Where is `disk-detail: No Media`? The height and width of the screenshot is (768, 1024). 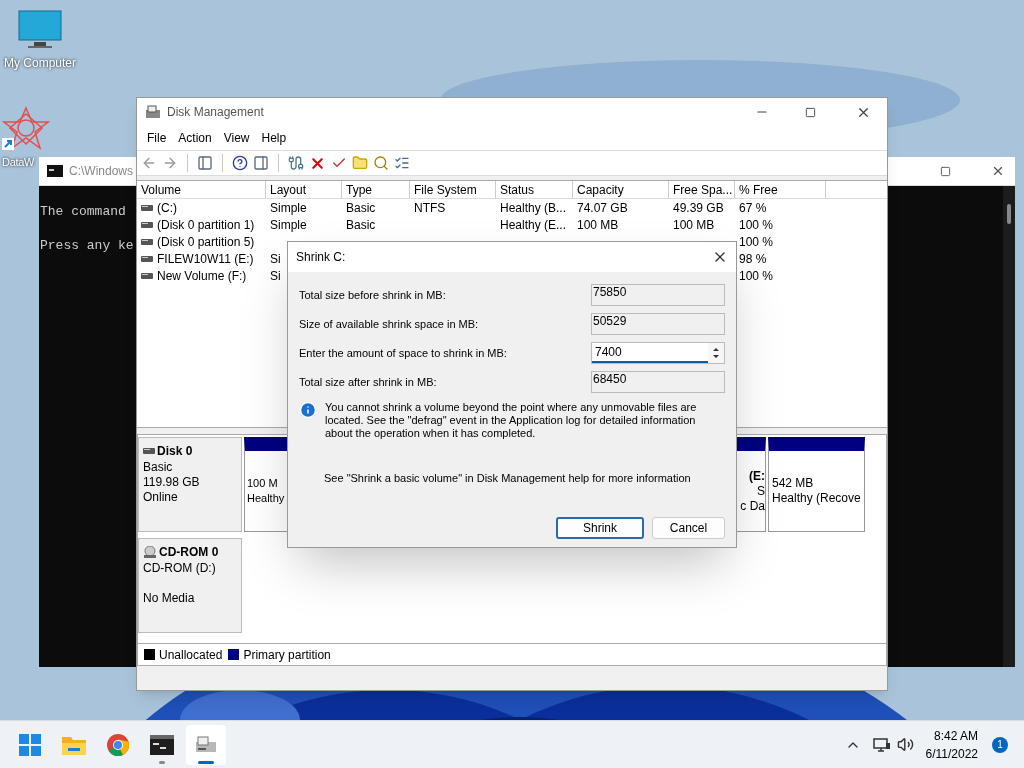
disk-detail: No Media is located at coordinates (169, 598).